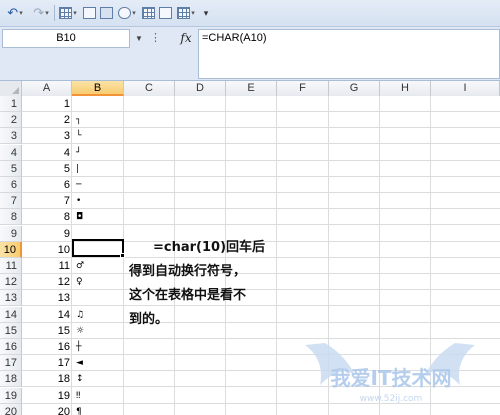 The width and height of the screenshot is (500, 415). What do you see at coordinates (99, 315) in the screenshot?
I see `cell-b14: ♫` at bounding box center [99, 315].